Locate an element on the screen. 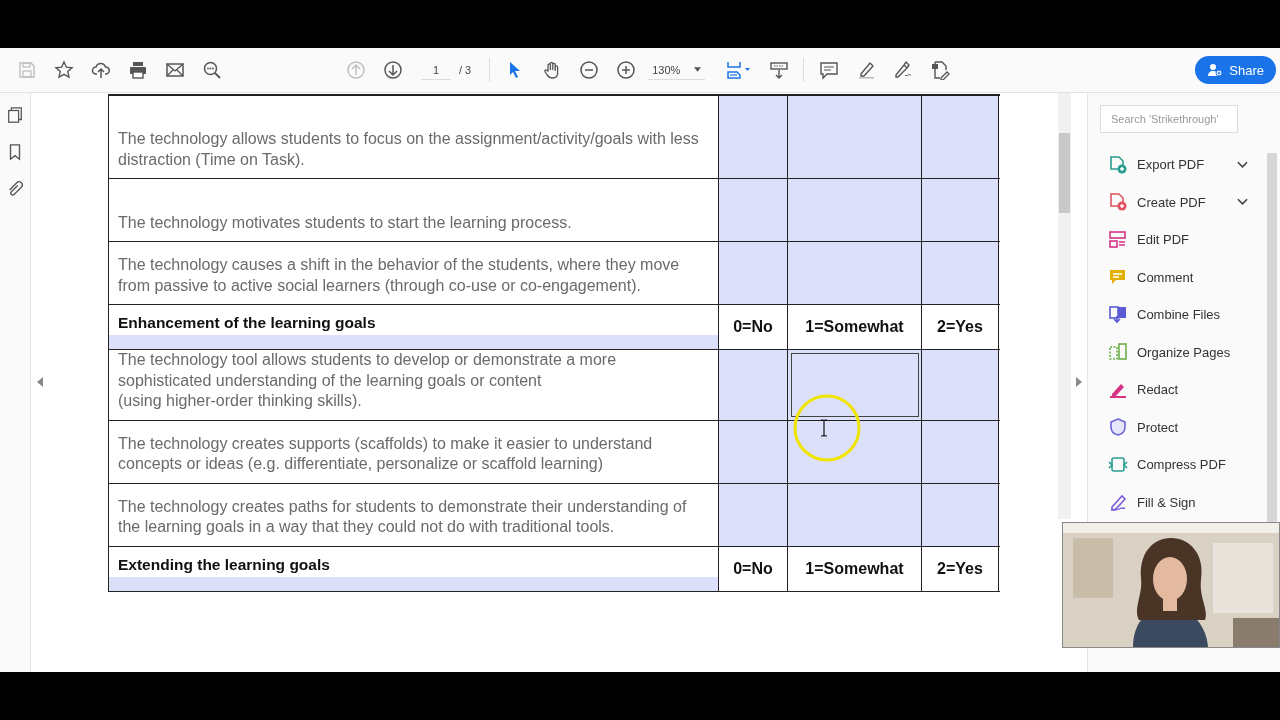  cursor-highlight is located at coordinates (827, 428).